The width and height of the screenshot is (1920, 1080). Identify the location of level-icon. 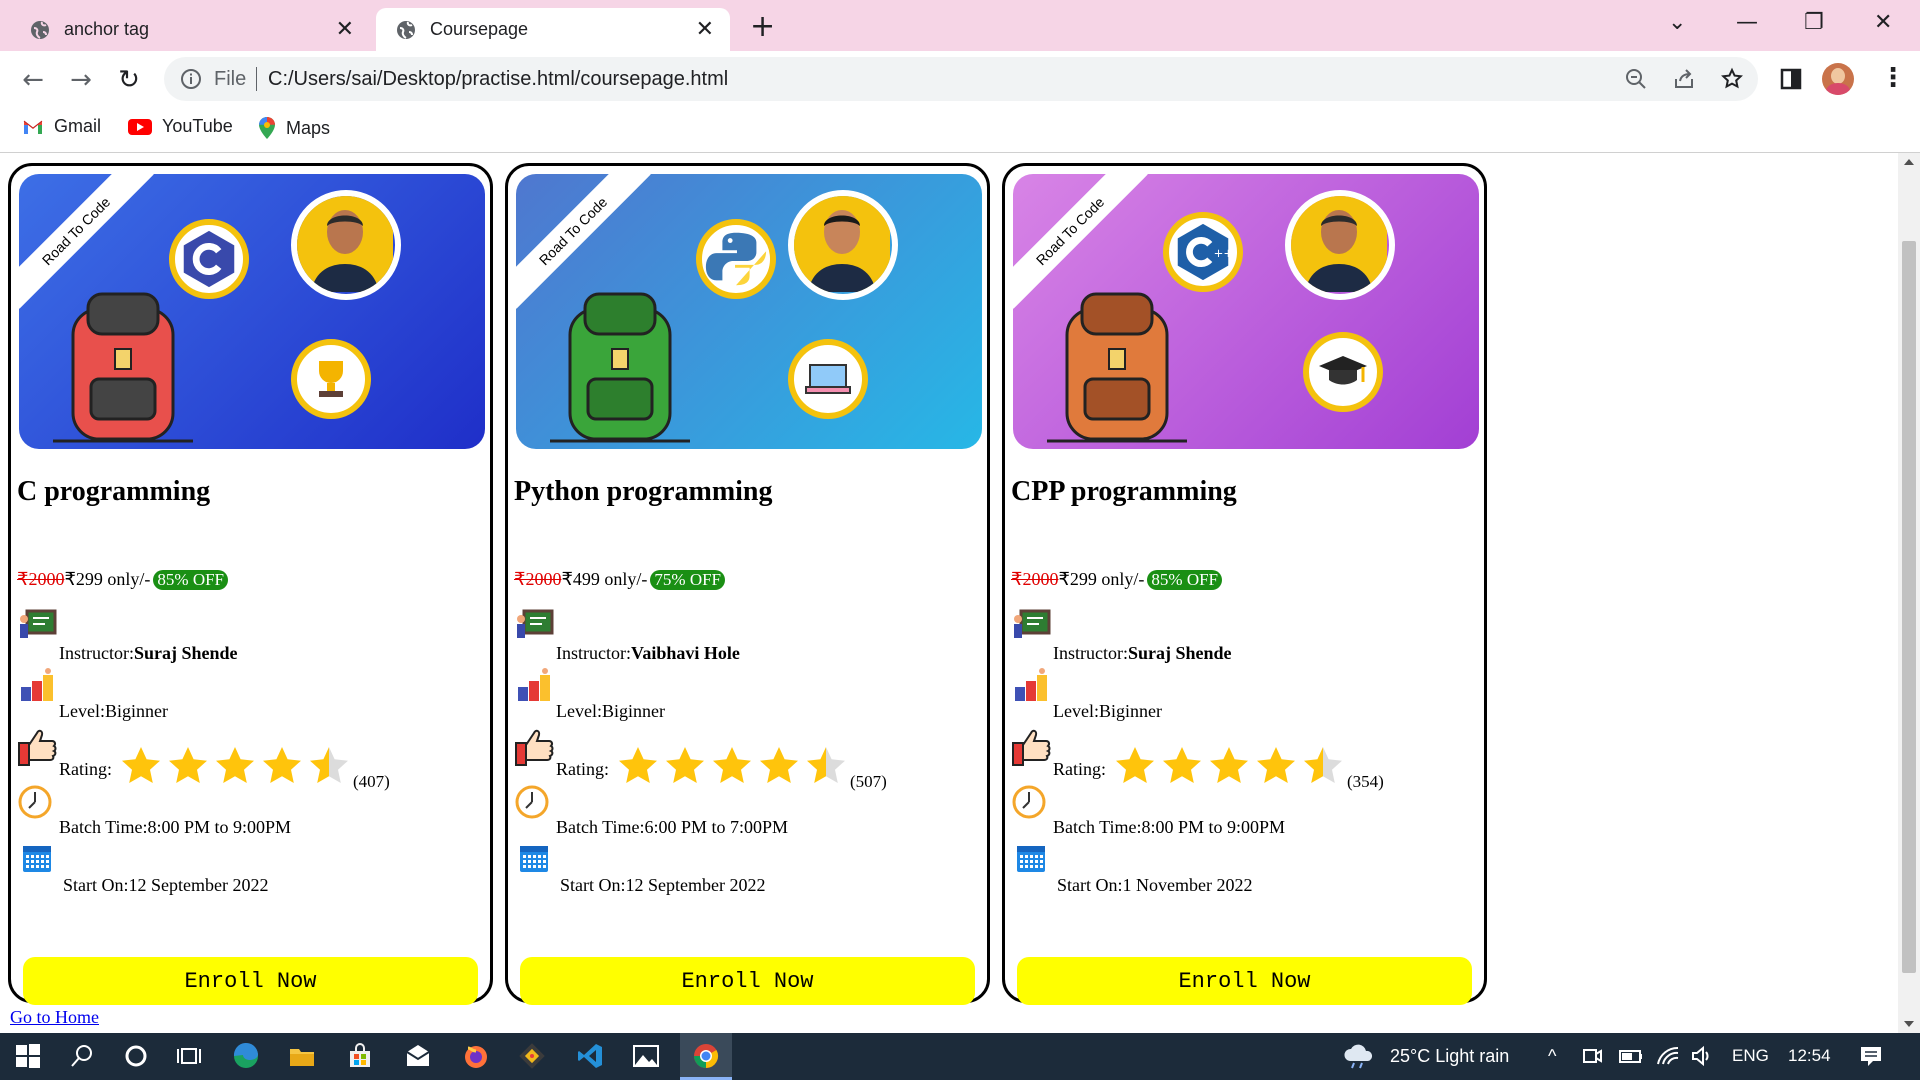
(534, 684).